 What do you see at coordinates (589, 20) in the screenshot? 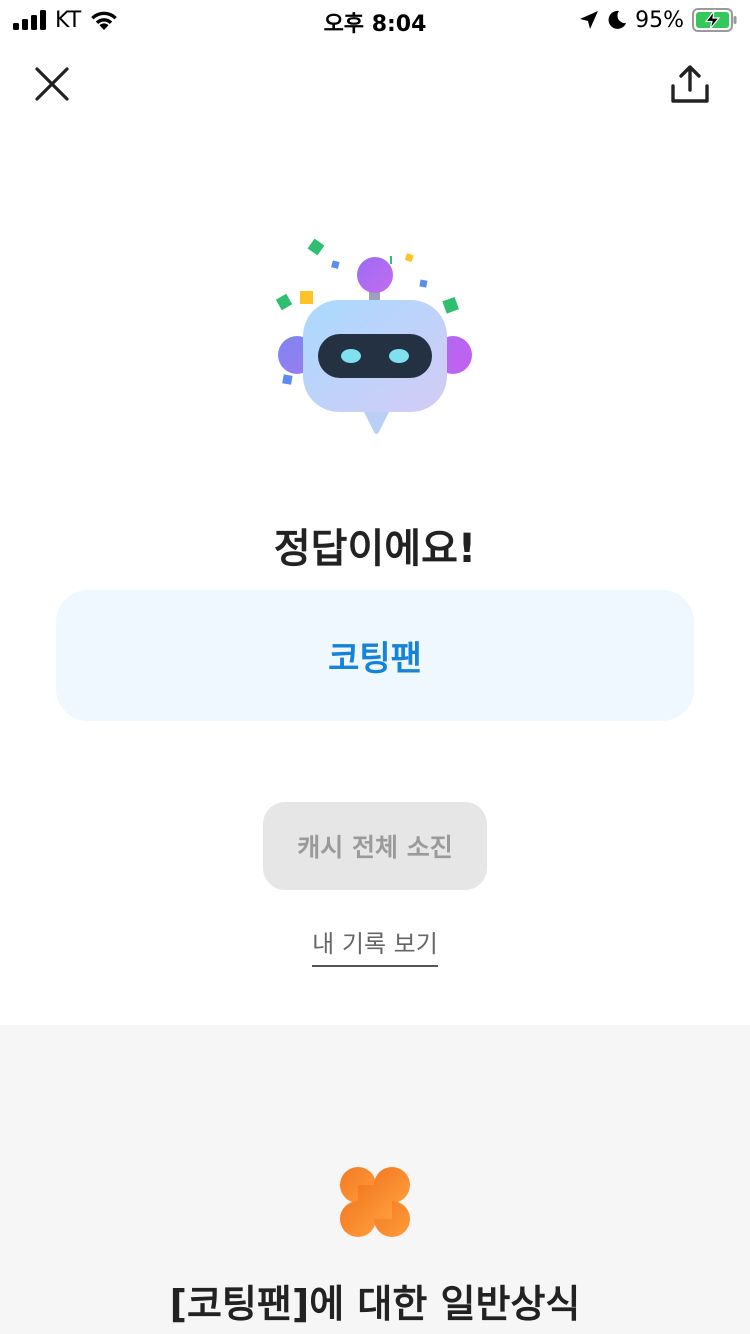
I see `location-icon` at bounding box center [589, 20].